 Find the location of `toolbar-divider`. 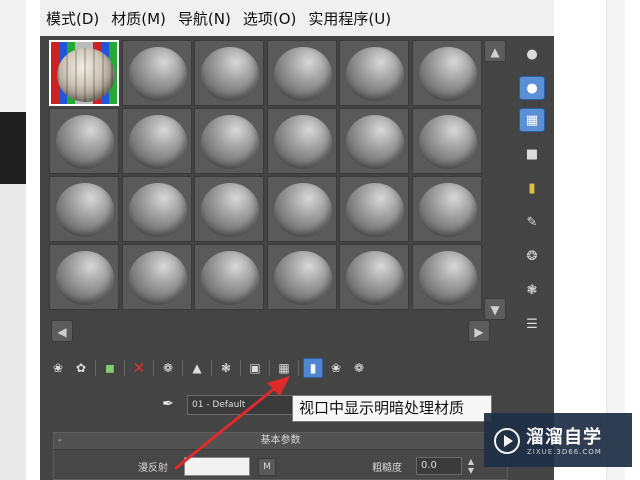

toolbar-divider is located at coordinates (211, 368).